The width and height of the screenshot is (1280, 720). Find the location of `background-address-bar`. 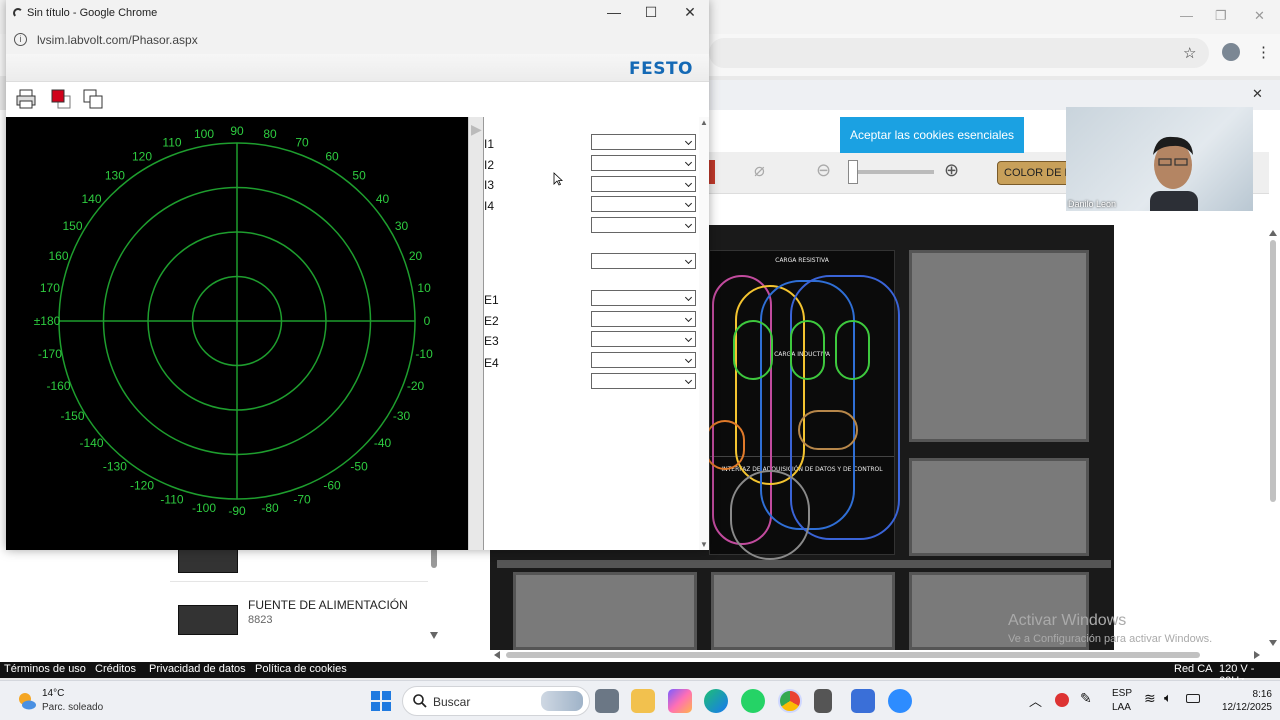

background-address-bar is located at coordinates (959, 53).